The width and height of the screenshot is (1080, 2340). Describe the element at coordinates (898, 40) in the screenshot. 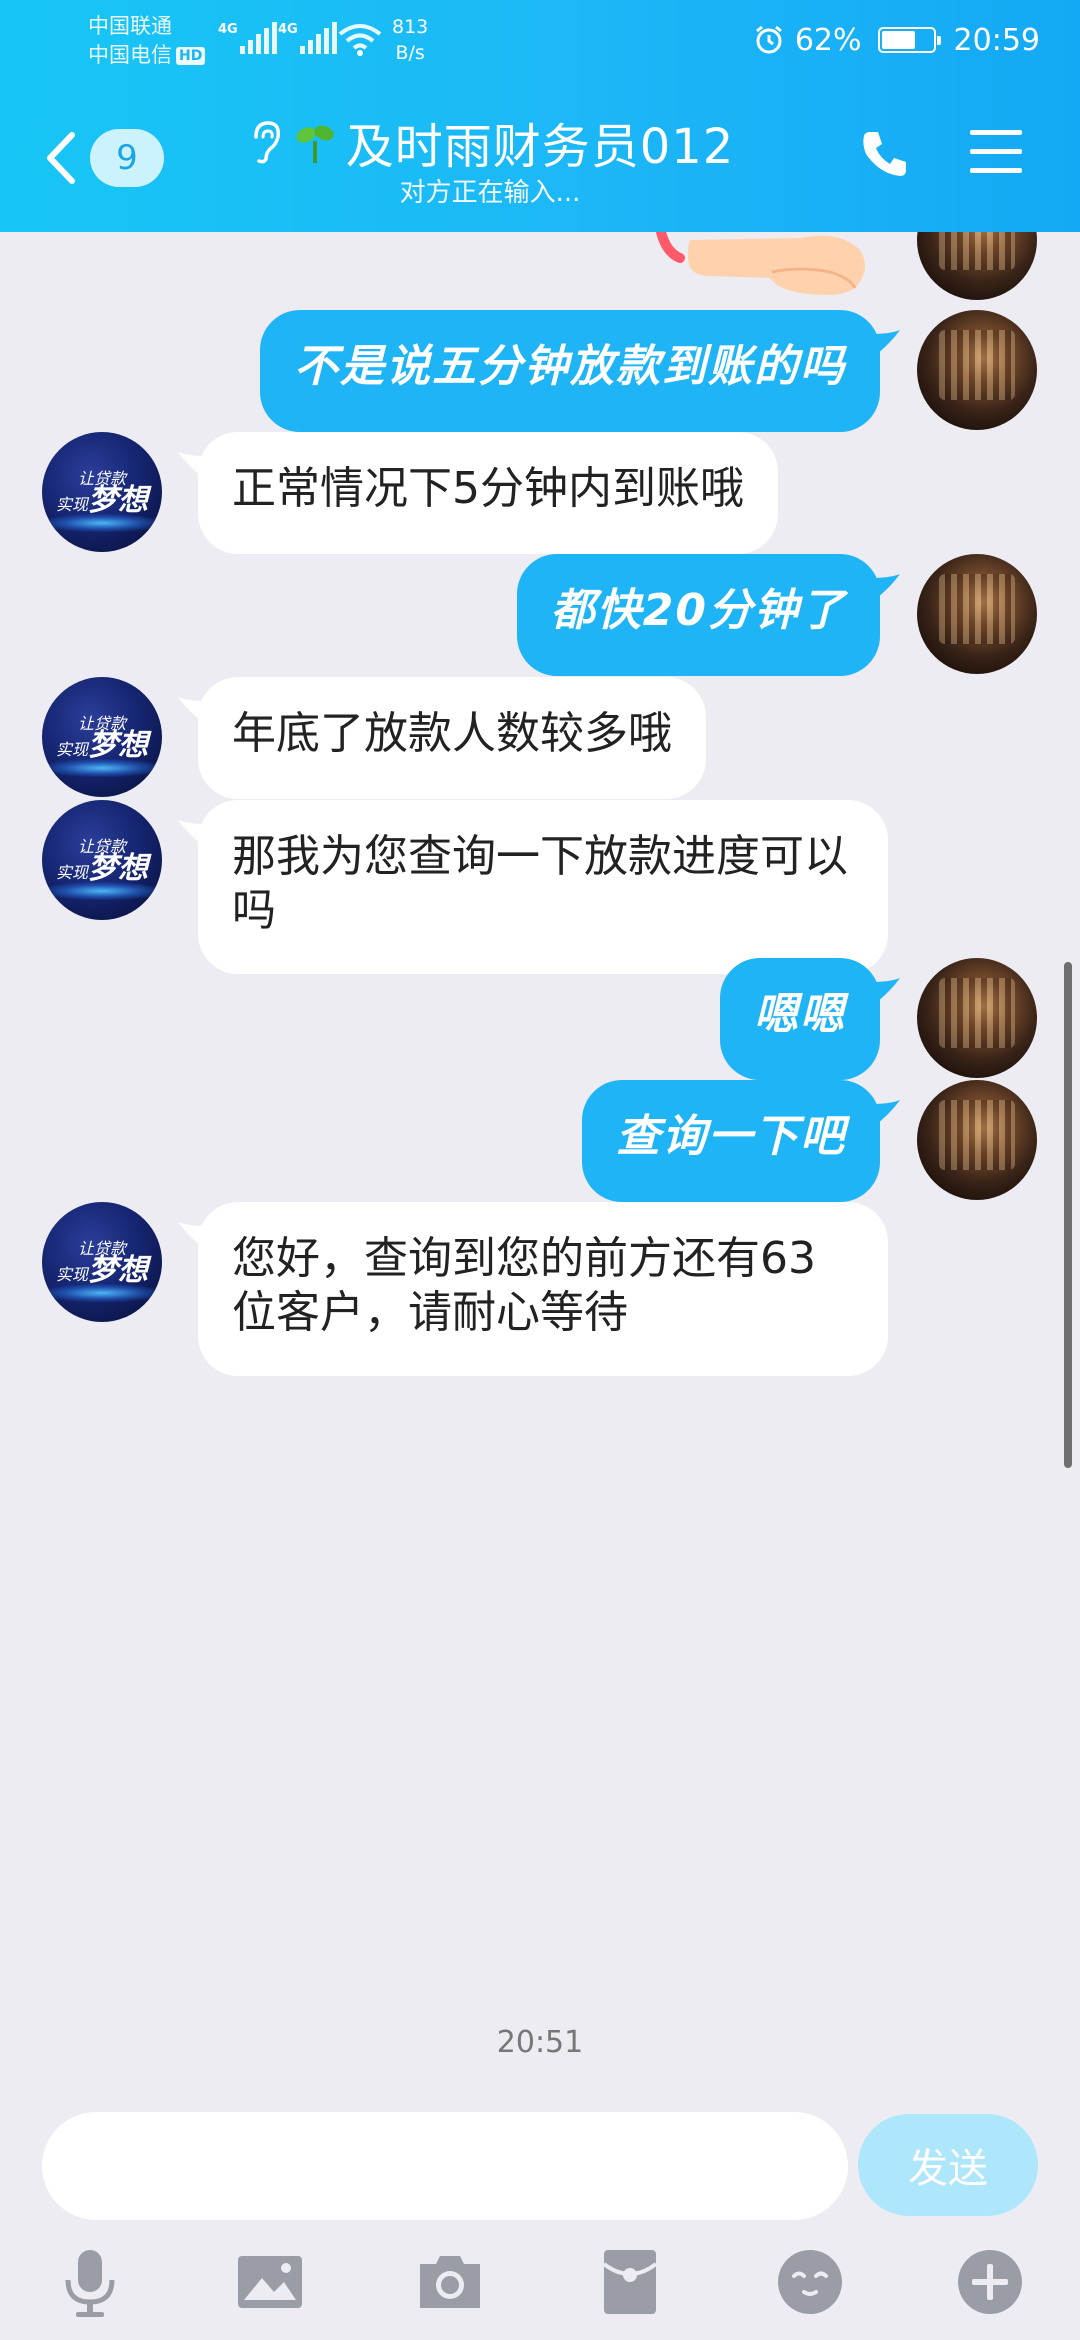

I see `battery-fill` at that location.